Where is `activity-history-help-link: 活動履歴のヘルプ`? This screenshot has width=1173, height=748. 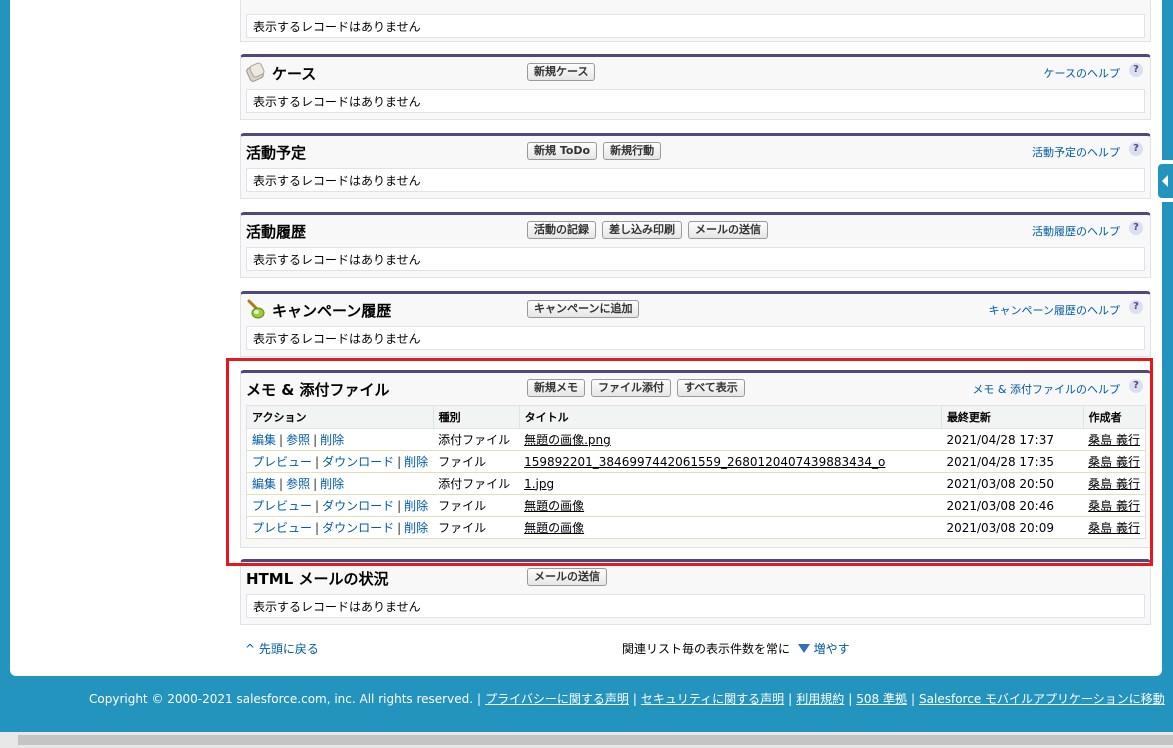 activity-history-help-link: 活動履歴のヘルプ is located at coordinates (1076, 231).